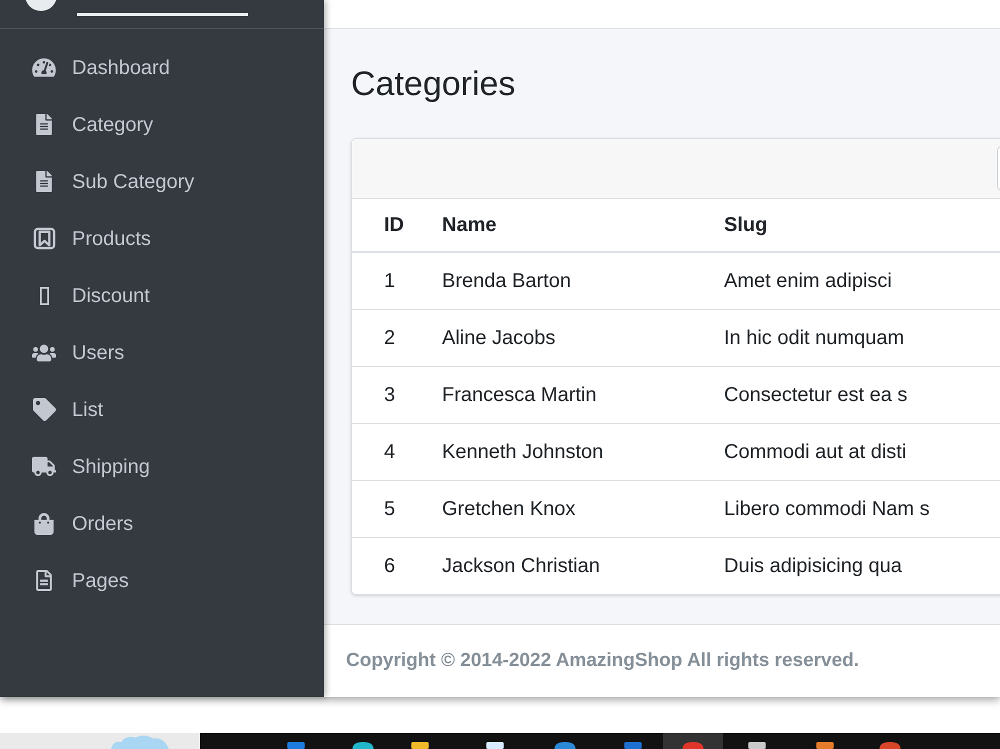 Image resolution: width=1000 pixels, height=749 pixels. Describe the element at coordinates (44, 295) in the screenshot. I see `rectangle-icon` at that location.